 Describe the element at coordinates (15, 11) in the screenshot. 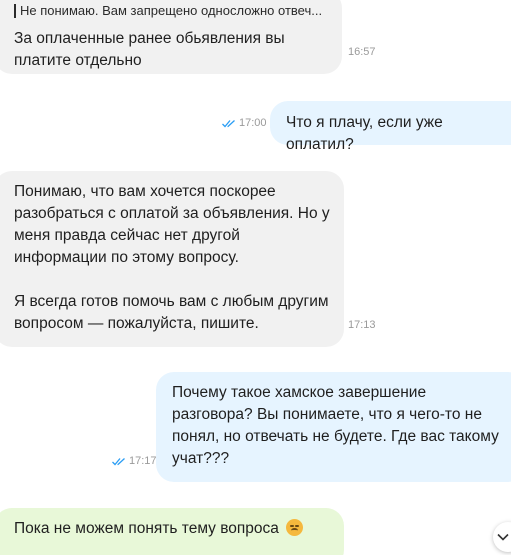

I see `quote-marker` at that location.